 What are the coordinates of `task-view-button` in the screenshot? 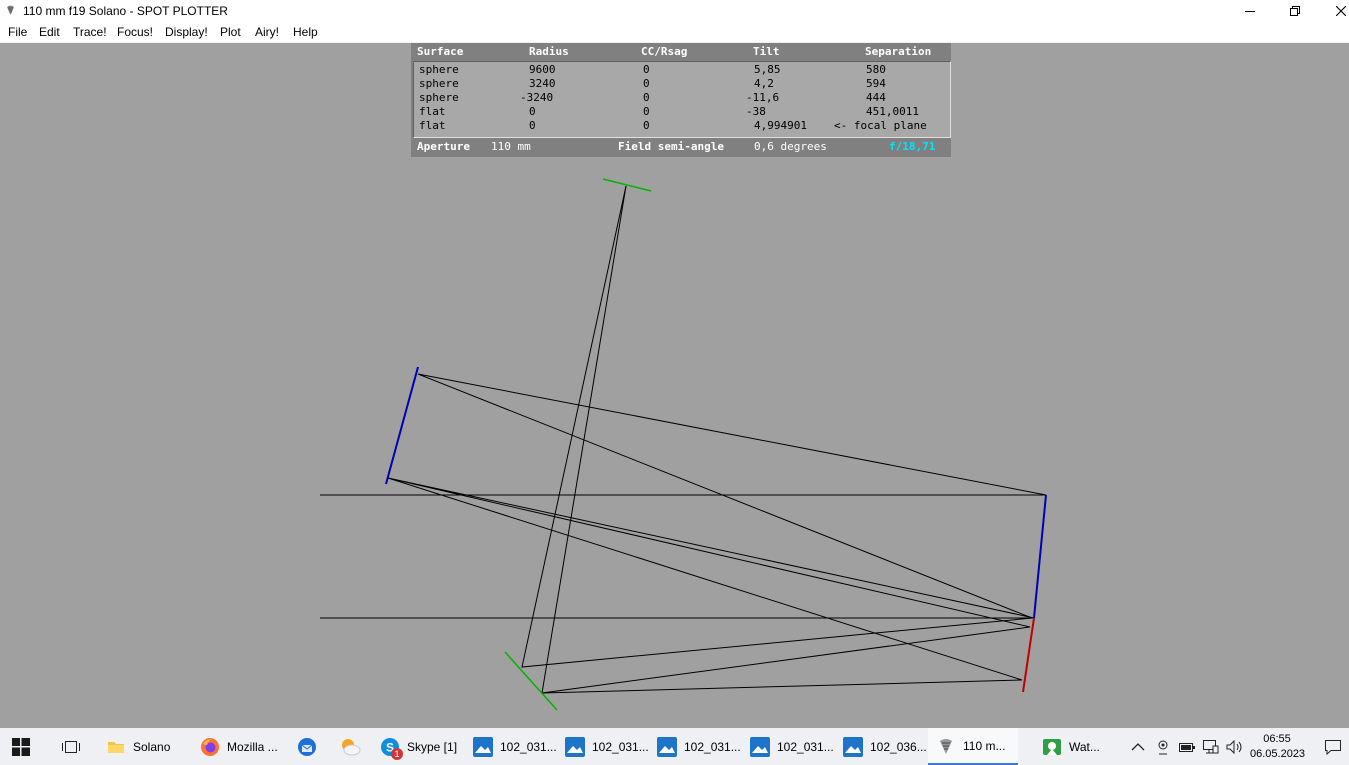 It's located at (71, 746).